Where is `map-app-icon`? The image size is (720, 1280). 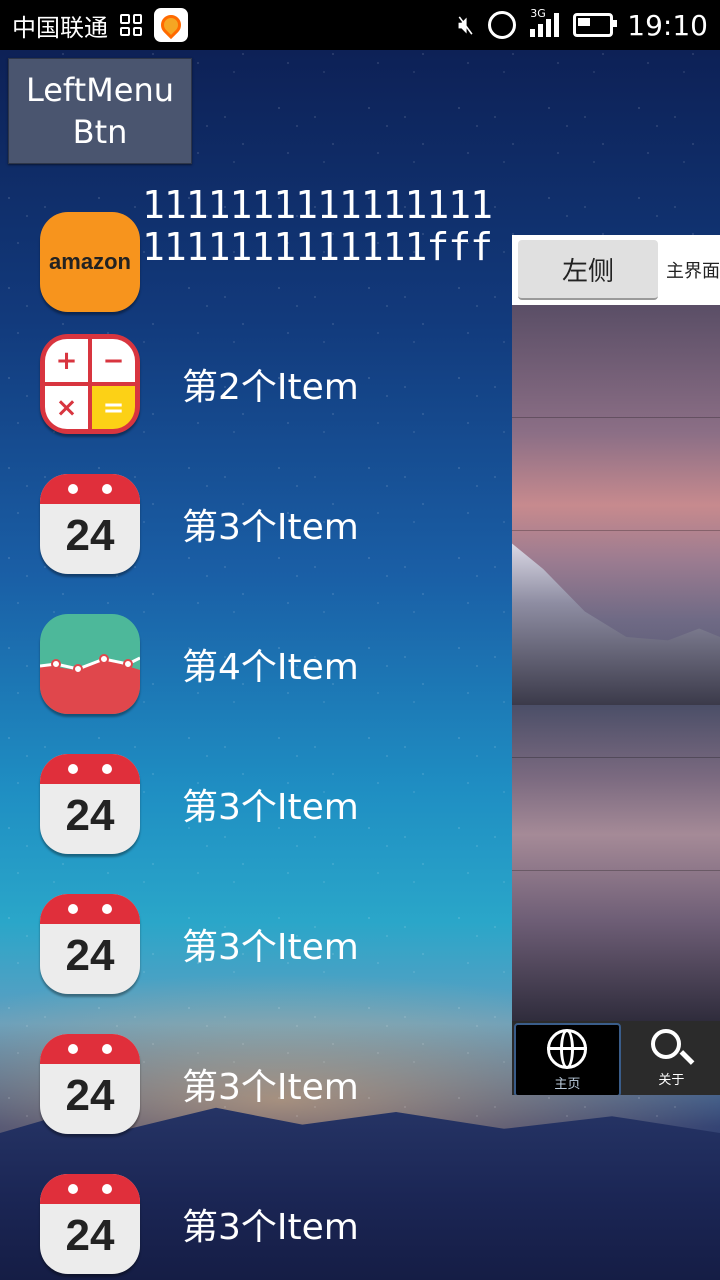 map-app-icon is located at coordinates (171, 25).